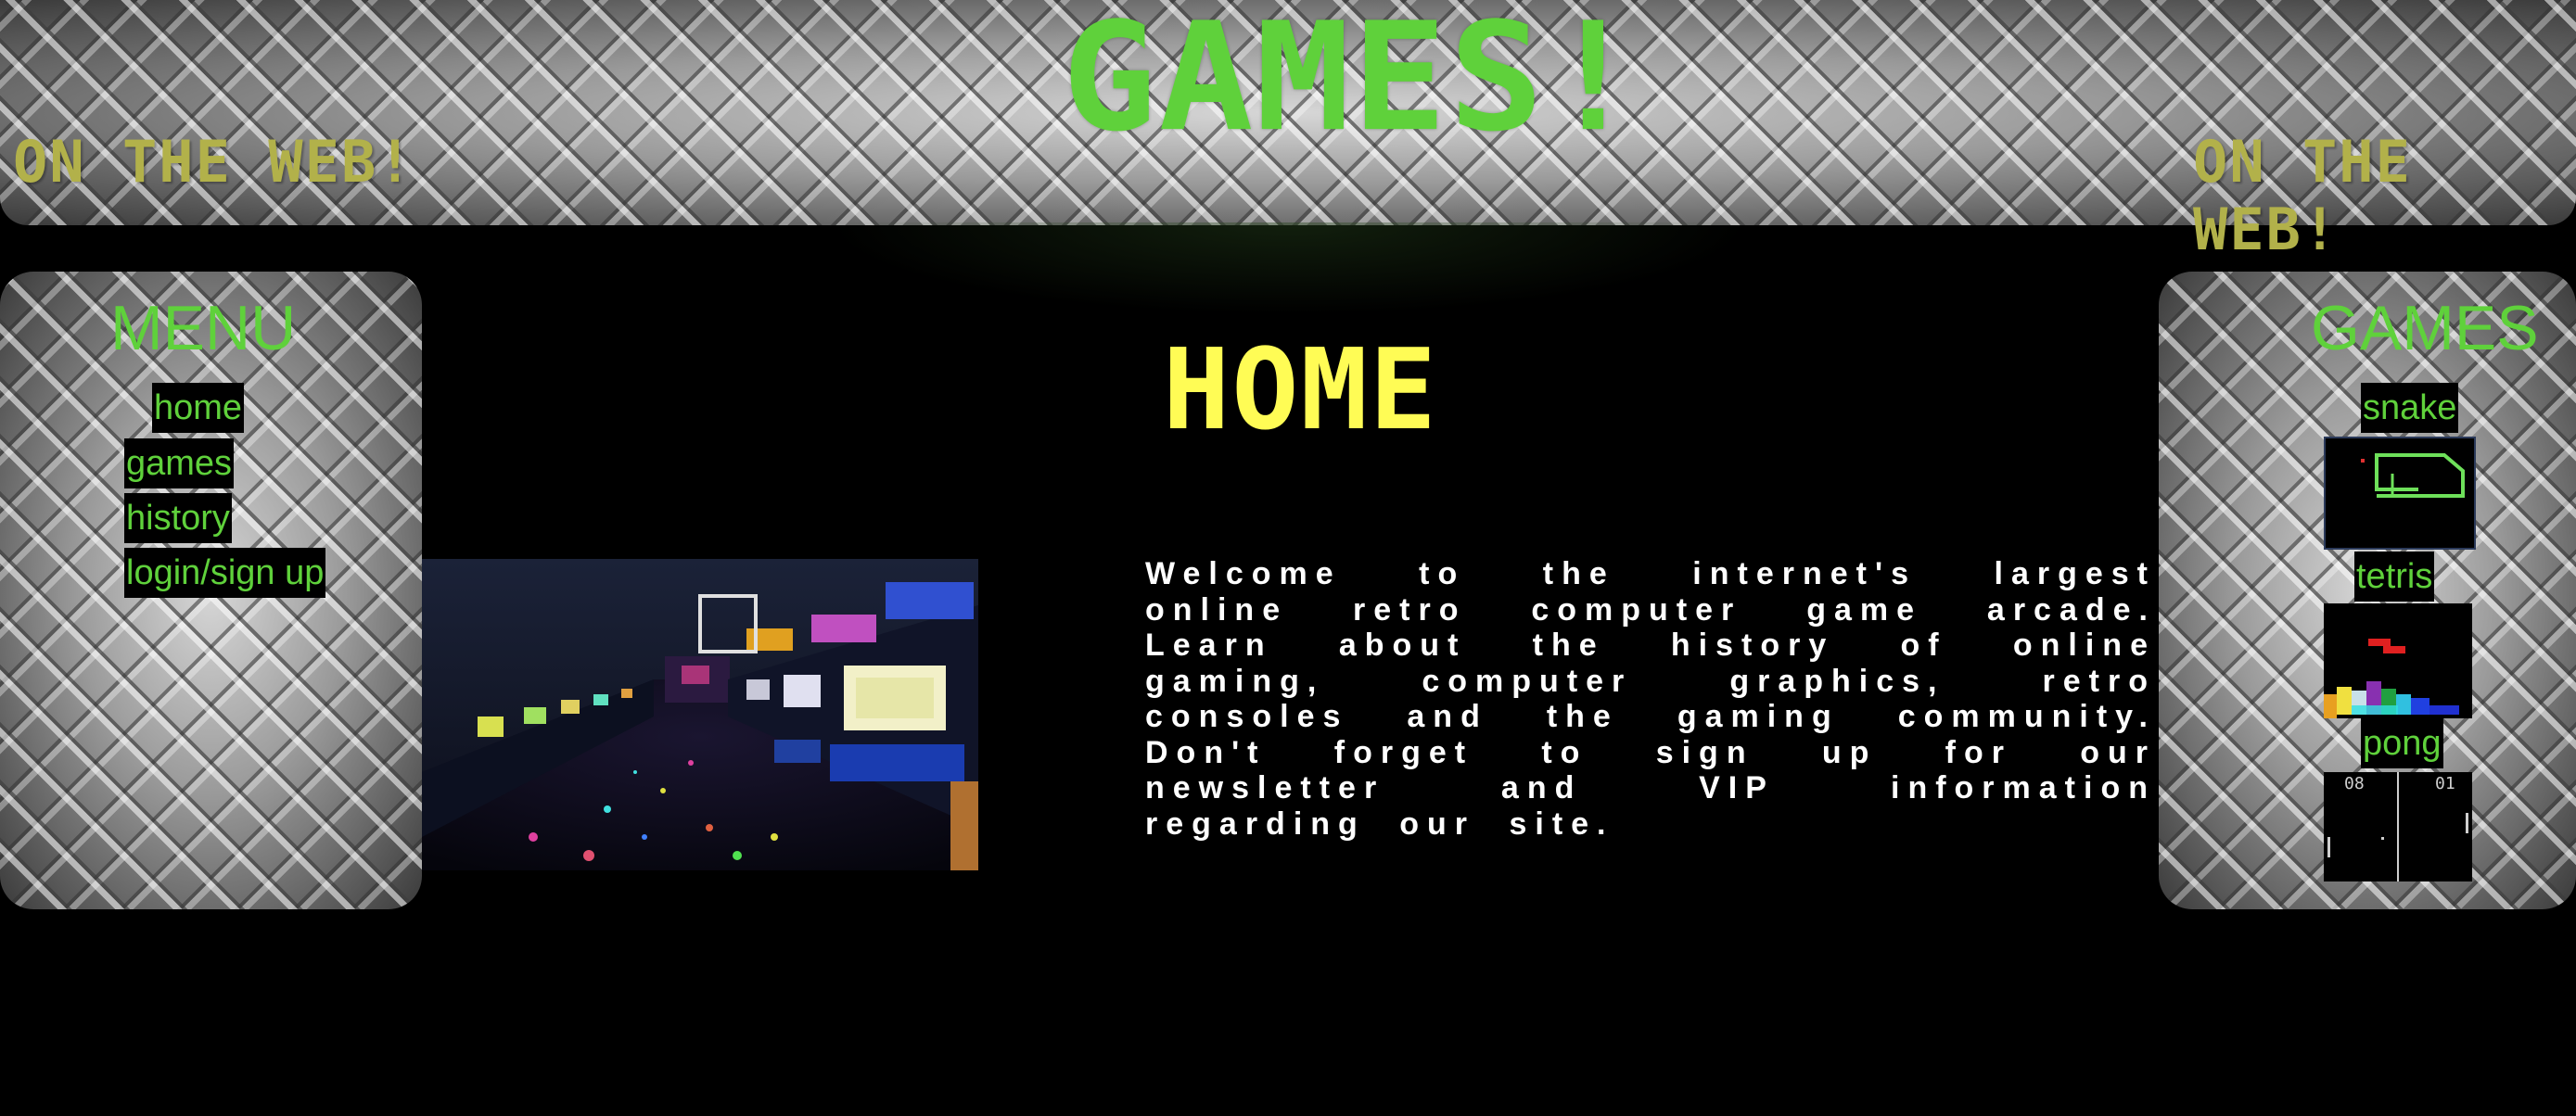  I want to click on tagline-right: ON THE WEB!, so click(2302, 196).